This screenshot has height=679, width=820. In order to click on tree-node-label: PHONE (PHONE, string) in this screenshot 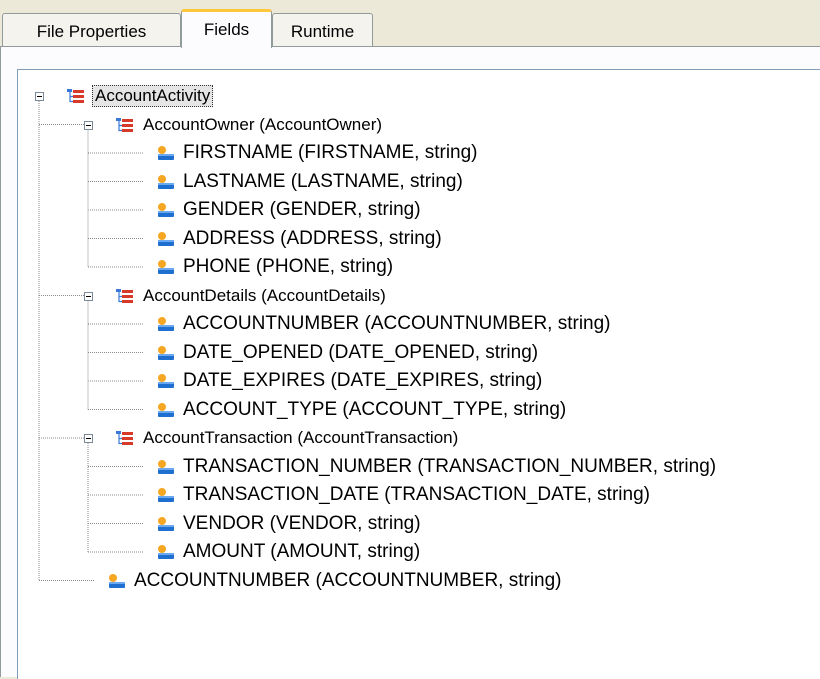, I will do `click(288, 266)`.